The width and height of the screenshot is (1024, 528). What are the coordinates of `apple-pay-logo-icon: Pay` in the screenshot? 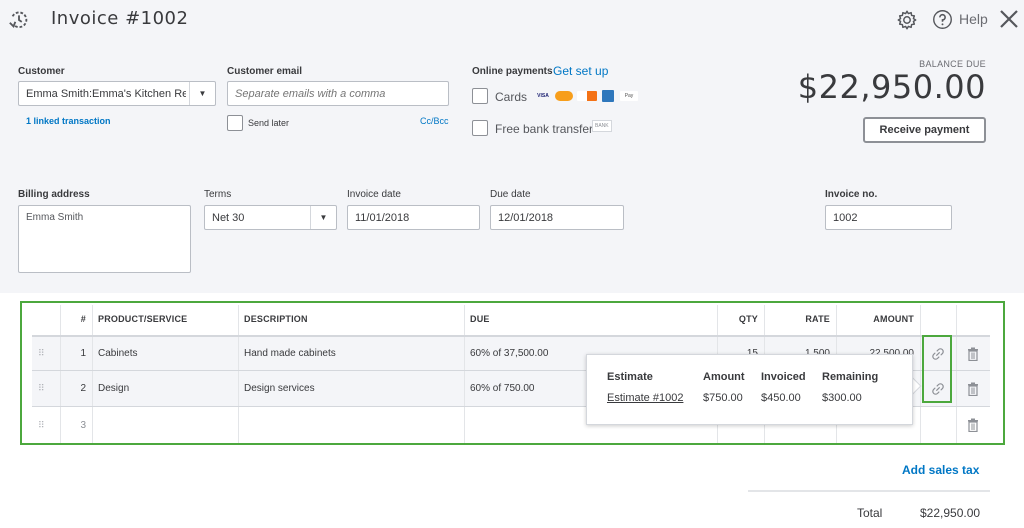 It's located at (629, 96).